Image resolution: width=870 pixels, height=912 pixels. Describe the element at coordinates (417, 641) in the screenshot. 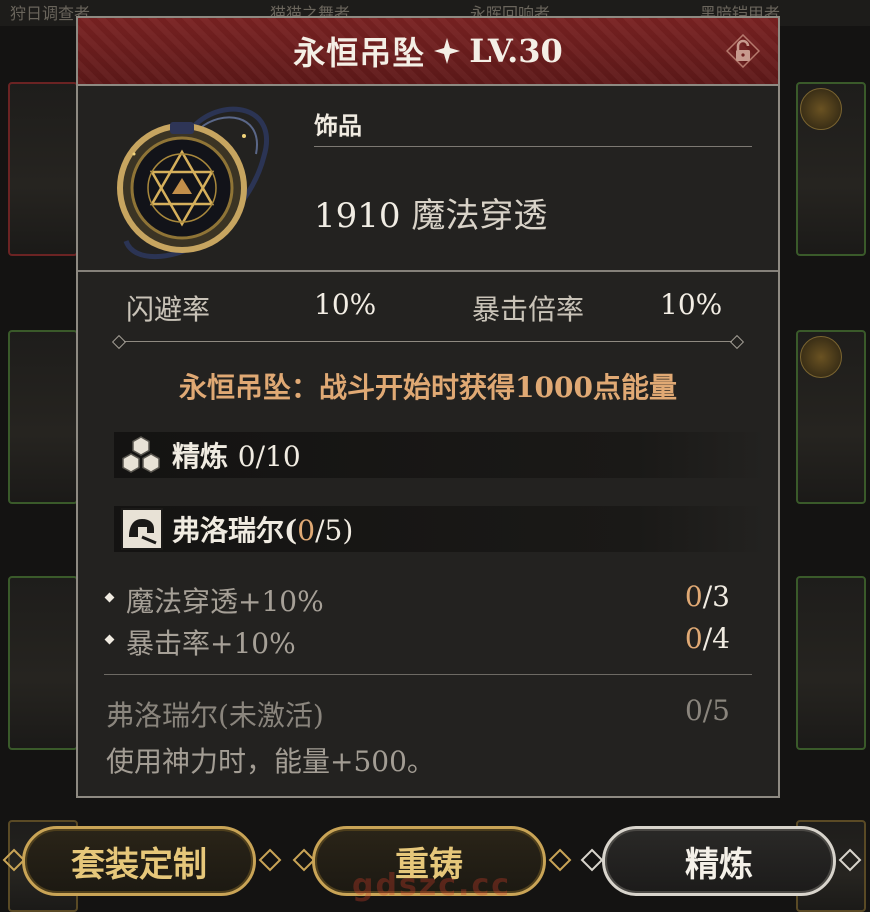

I see `set-bonus-row: 暴击率+10% 0/4` at that location.